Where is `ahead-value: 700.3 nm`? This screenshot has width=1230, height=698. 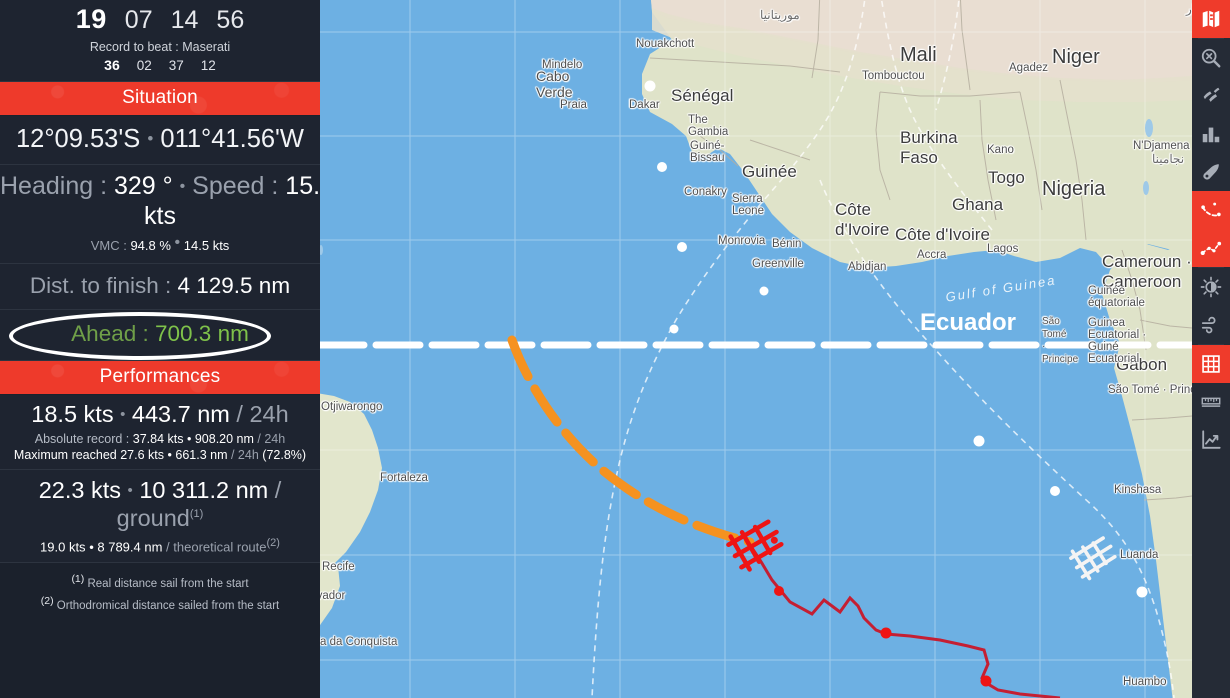
ahead-value: 700.3 nm is located at coordinates (202, 334).